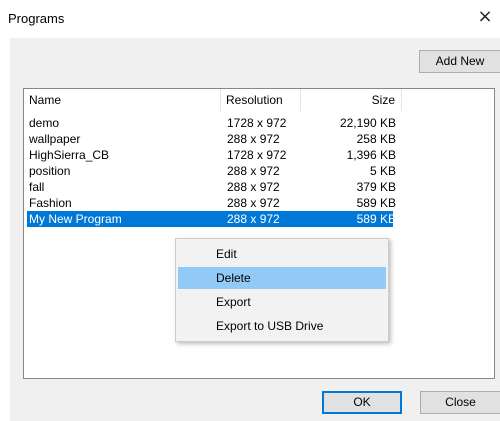 The image size is (500, 421). Describe the element at coordinates (376, 139) in the screenshot. I see `row-size: 258 KB` at that location.